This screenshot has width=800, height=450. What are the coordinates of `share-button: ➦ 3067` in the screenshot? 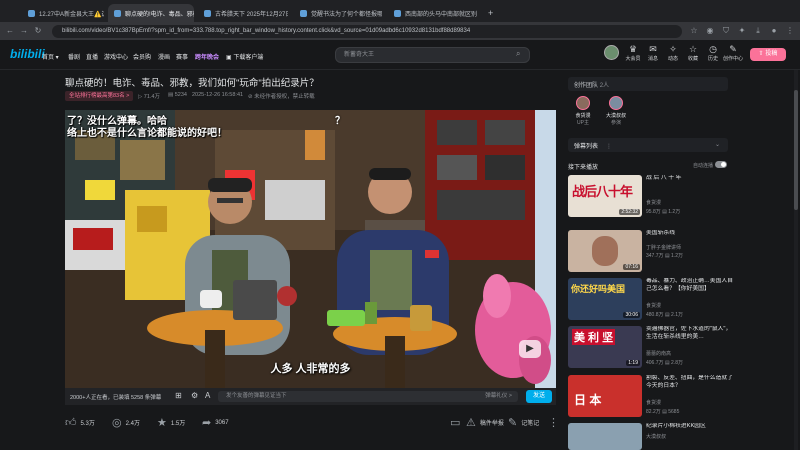 It's located at (215, 422).